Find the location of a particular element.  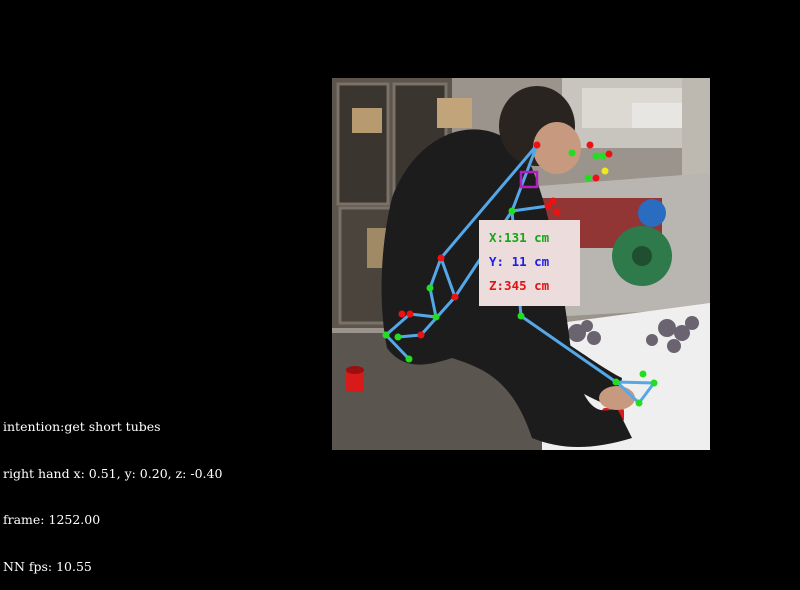

coord-z-label: Z:345 cm is located at coordinates (519, 285).